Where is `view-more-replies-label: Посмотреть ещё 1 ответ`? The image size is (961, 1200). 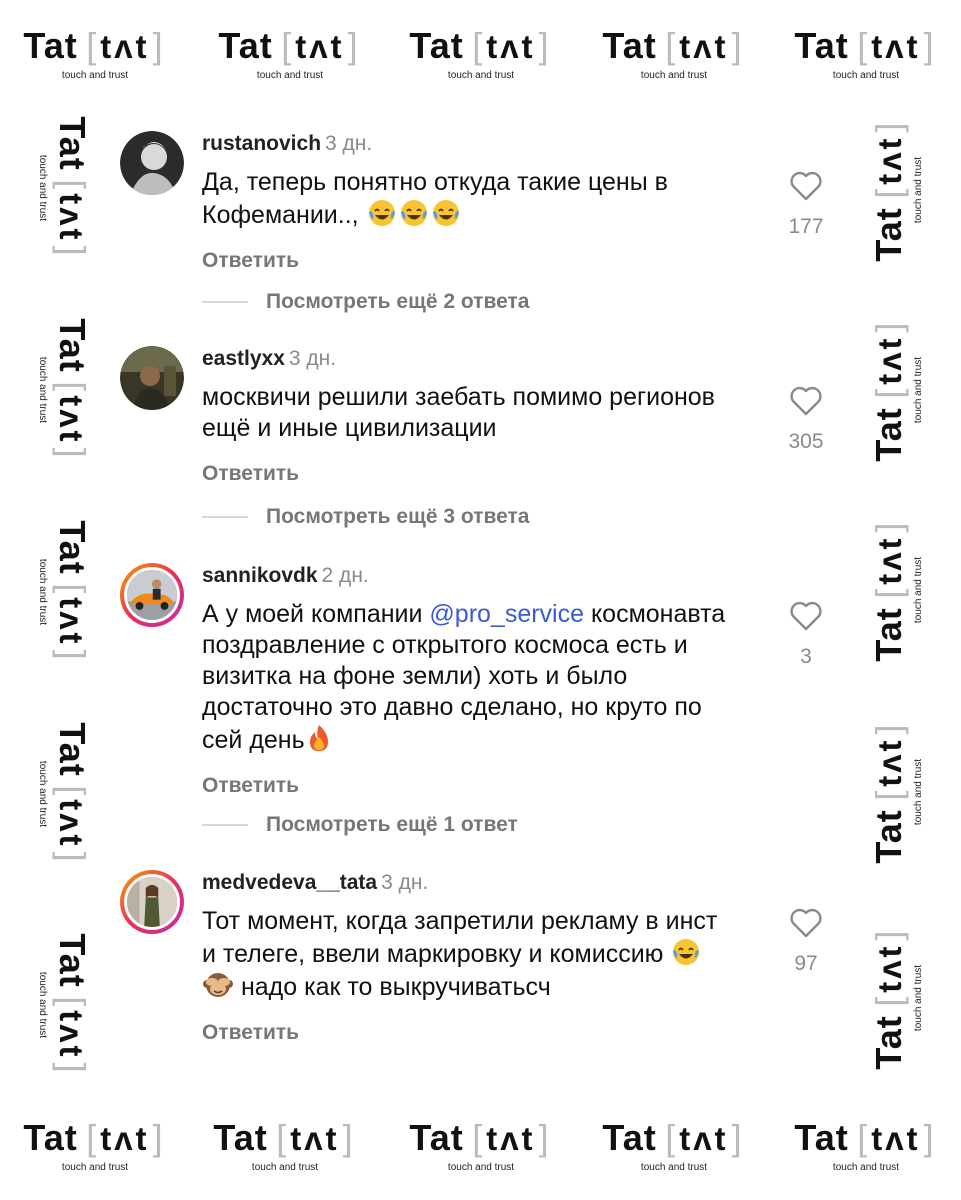
view-more-replies-label: Посмотреть ещё 1 ответ is located at coordinates (392, 824).